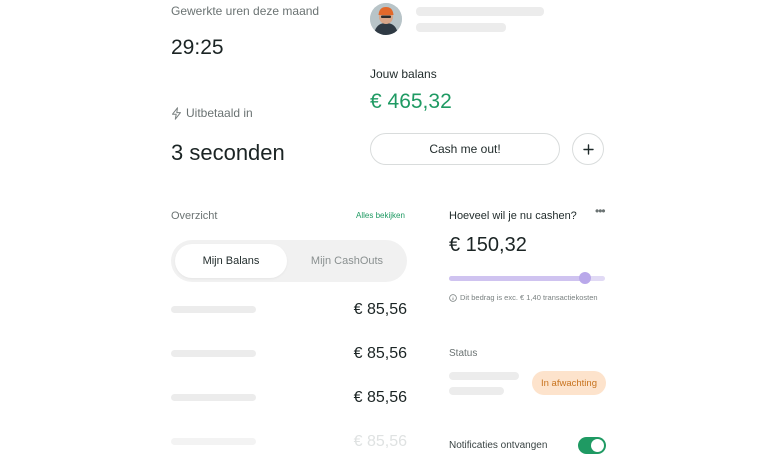  Describe the element at coordinates (461, 27) in the screenshot. I see `profile-subtitle-skeleton` at that location.